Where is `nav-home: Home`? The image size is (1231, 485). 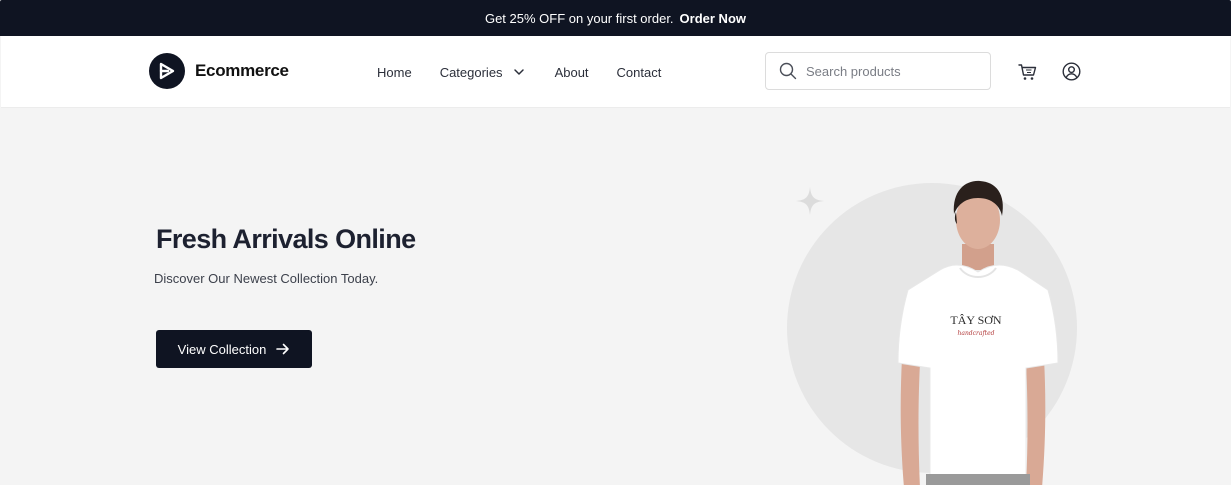 nav-home: Home is located at coordinates (394, 72).